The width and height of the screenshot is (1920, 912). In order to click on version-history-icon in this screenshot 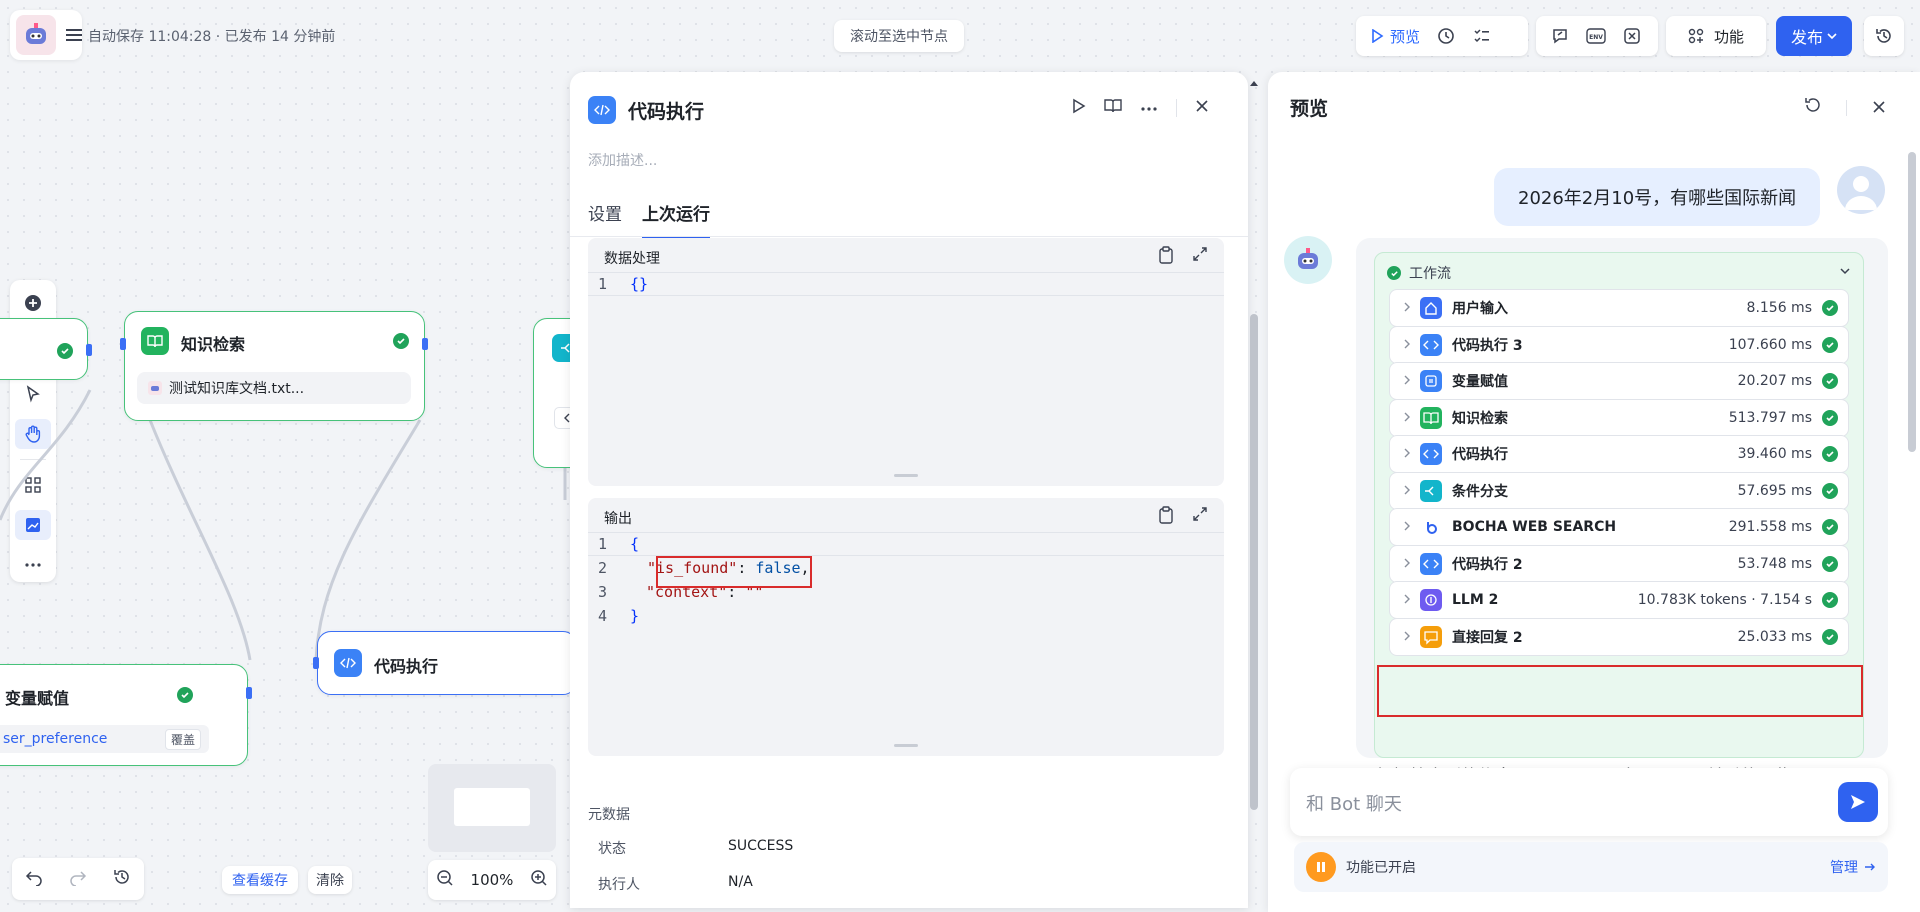, I will do `click(1884, 36)`.